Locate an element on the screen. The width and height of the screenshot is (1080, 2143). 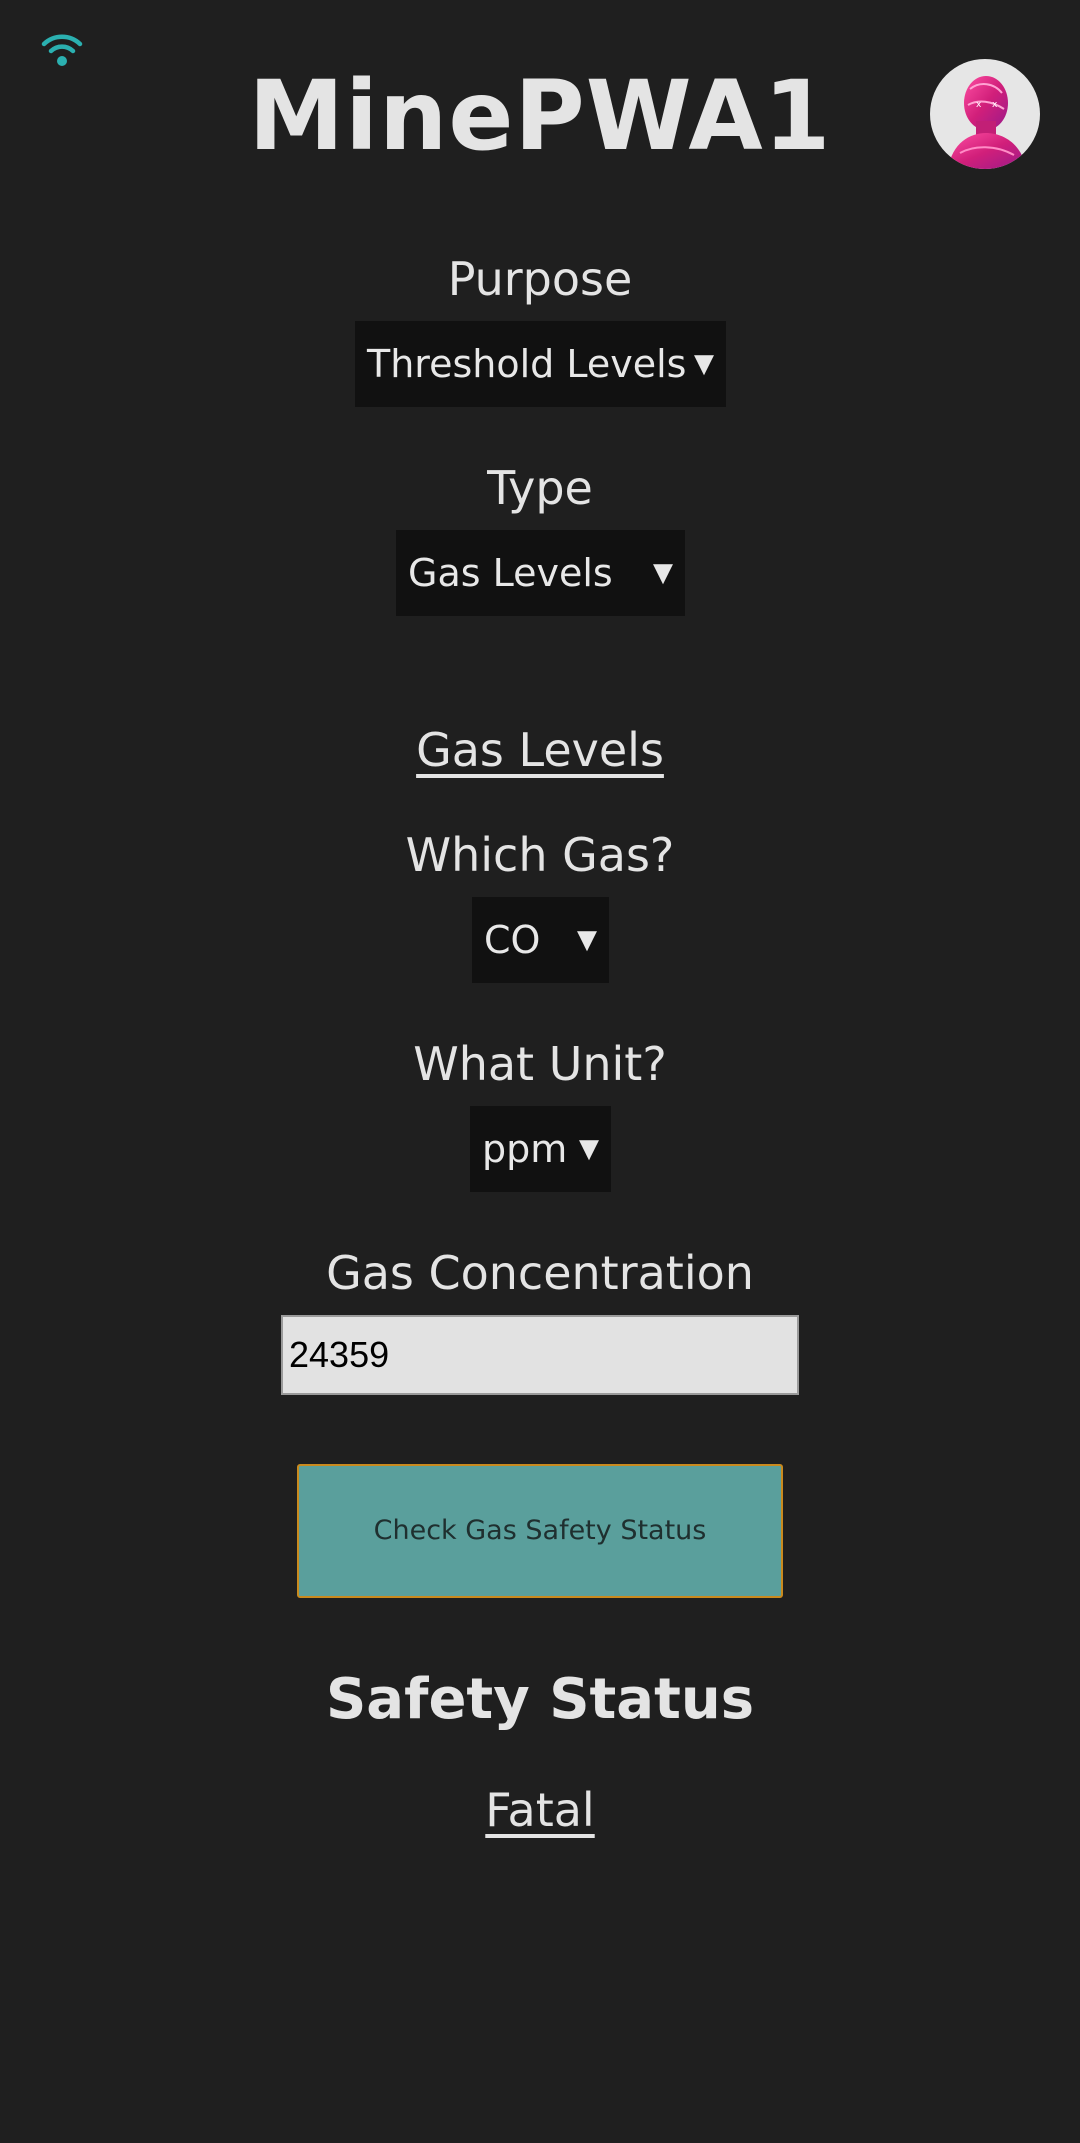
type-select: Gas Levels ▼ is located at coordinates (540, 573).